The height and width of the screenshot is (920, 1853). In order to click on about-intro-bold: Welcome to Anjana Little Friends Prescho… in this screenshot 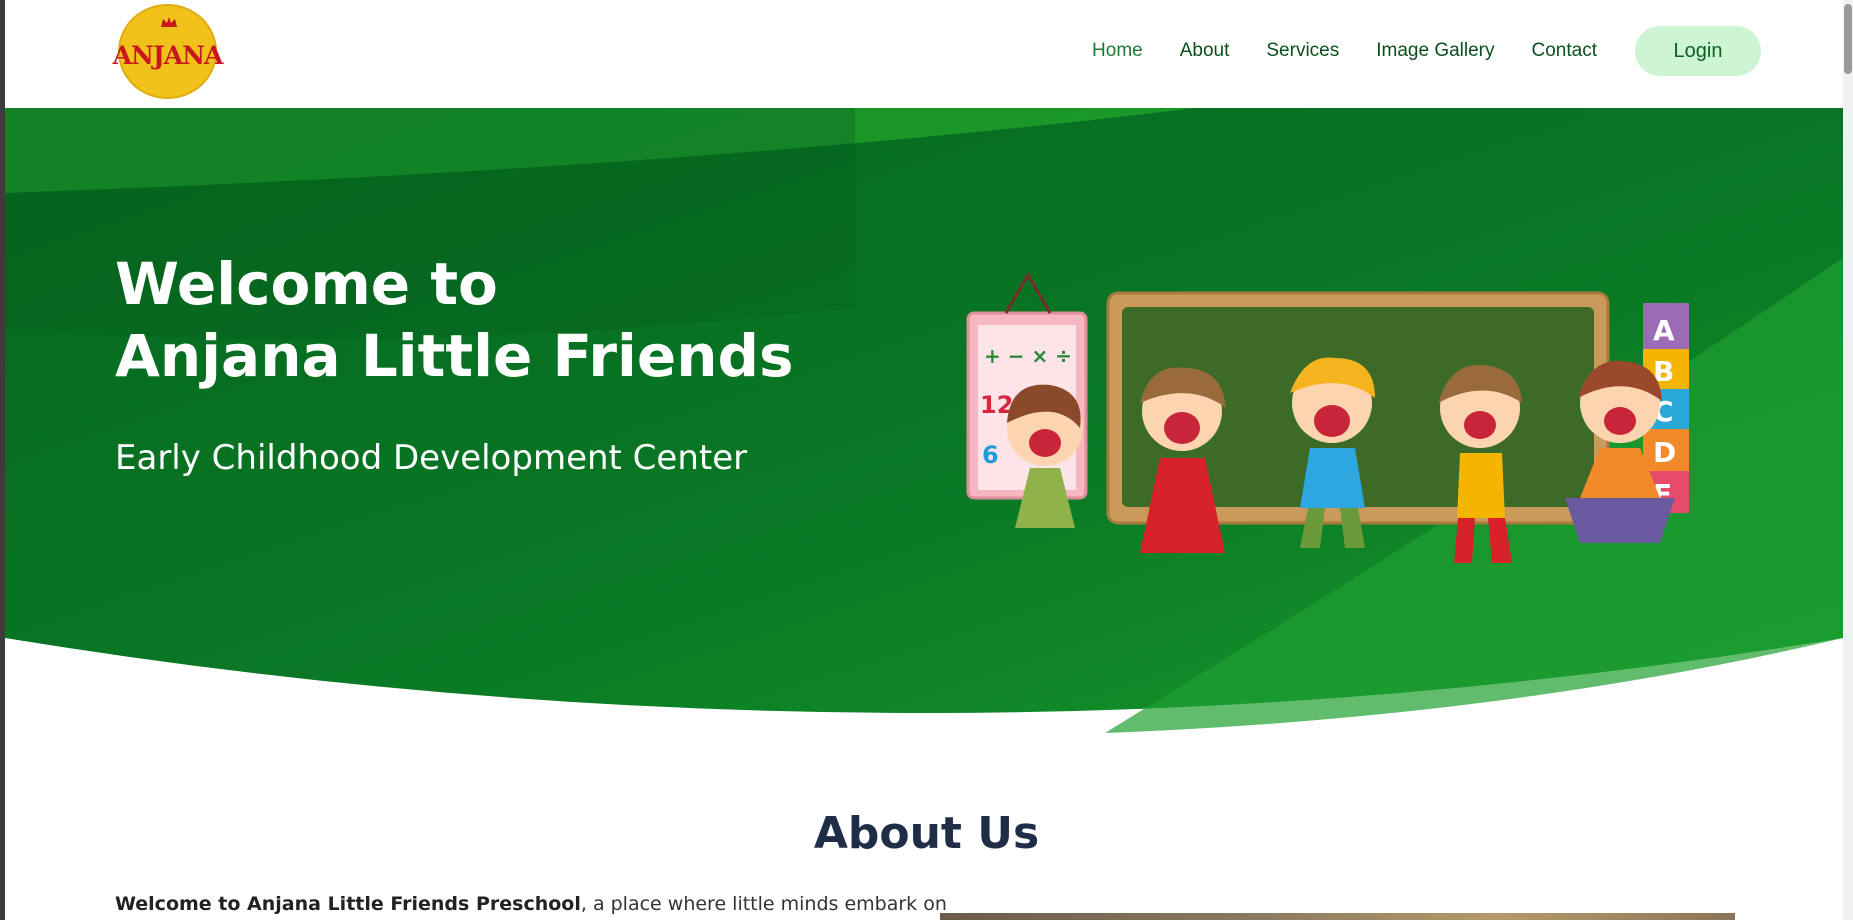, I will do `click(348, 904)`.